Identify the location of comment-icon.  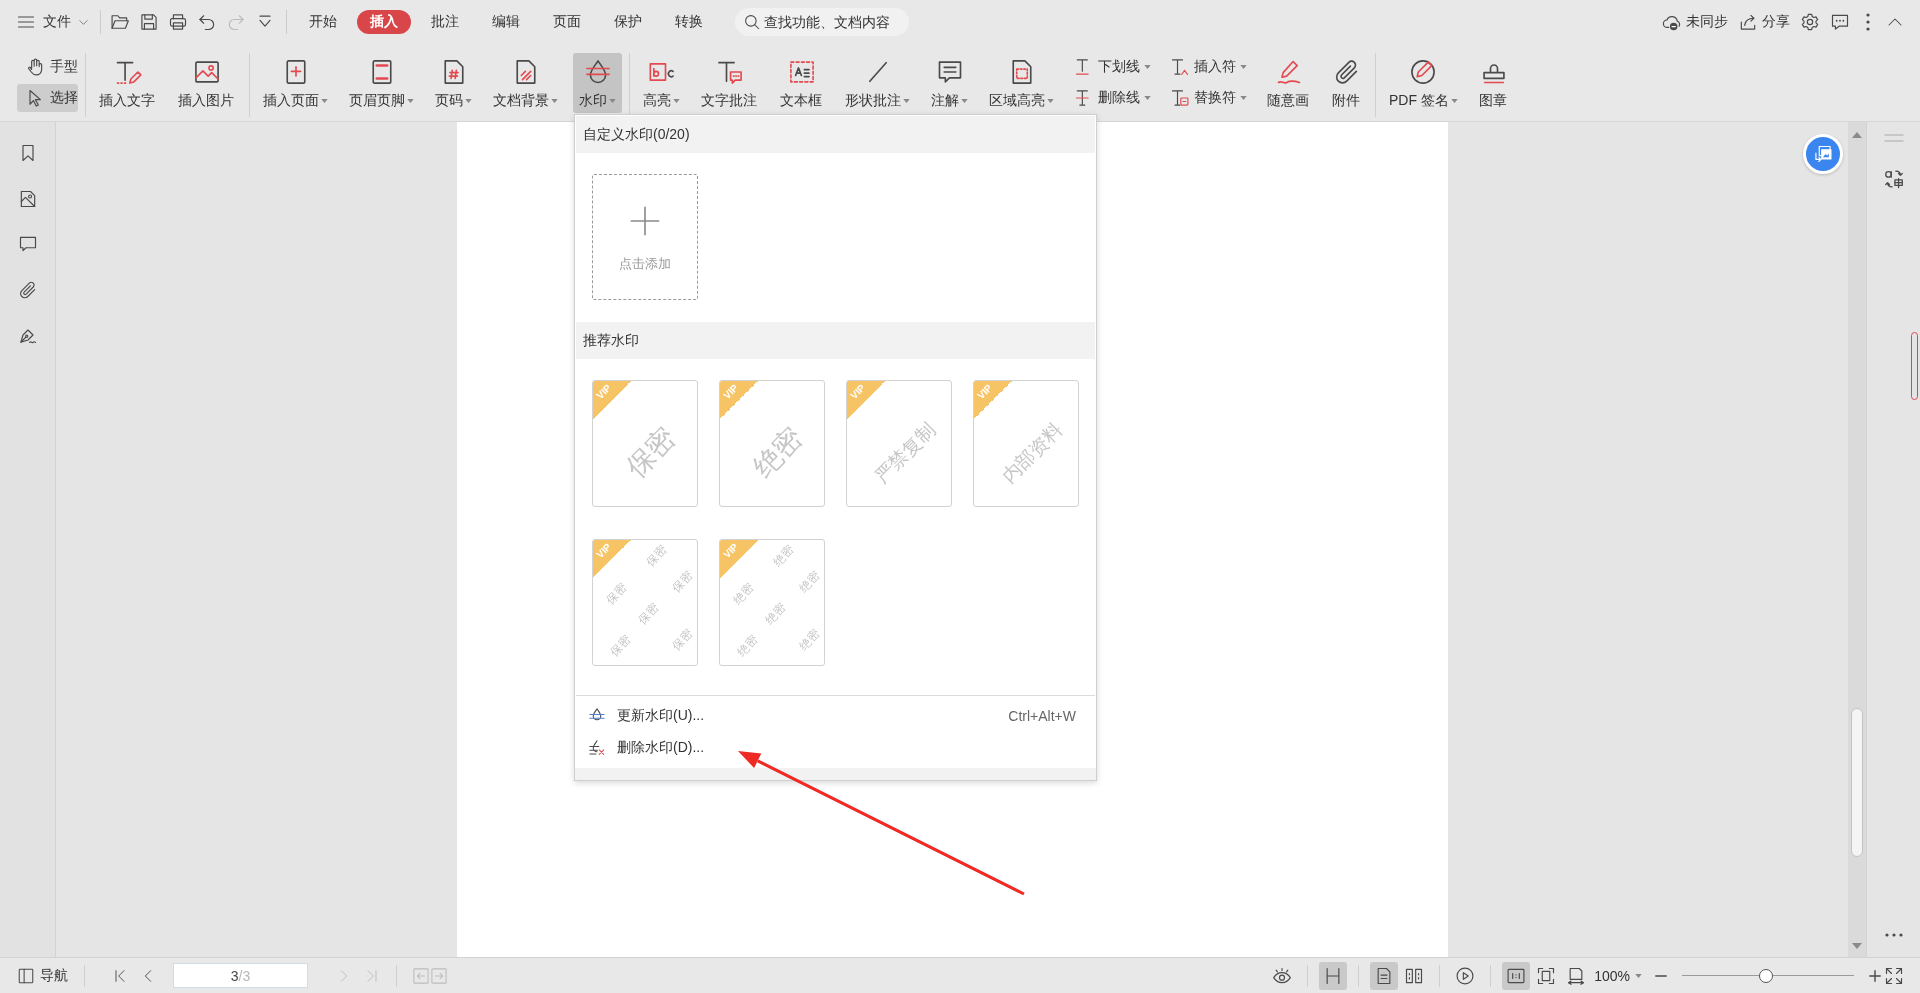
(27, 244).